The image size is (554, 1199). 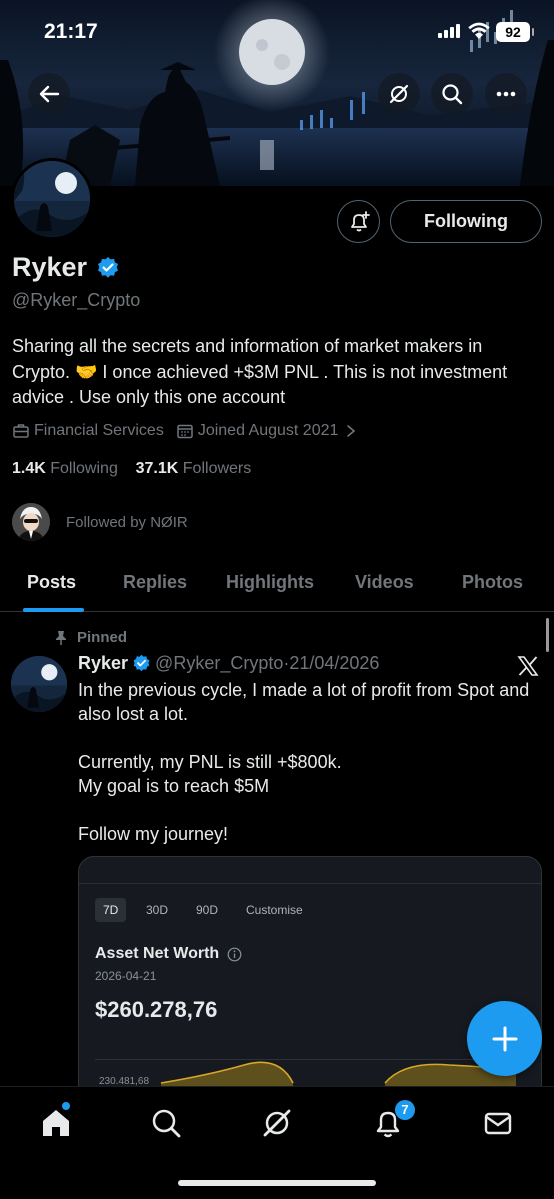 I want to click on profile-name: Ryker, so click(x=50, y=267).